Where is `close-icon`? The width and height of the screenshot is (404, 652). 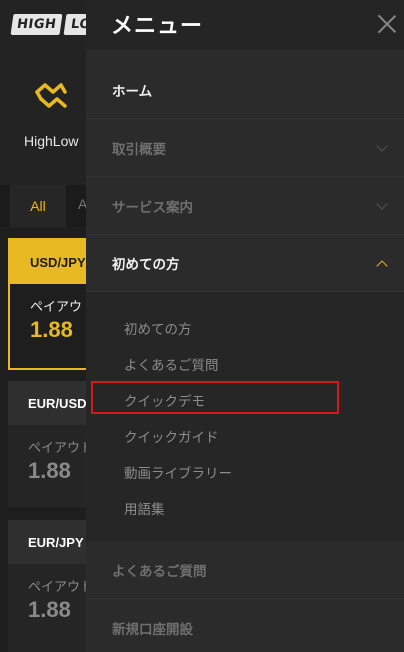 close-icon is located at coordinates (387, 23).